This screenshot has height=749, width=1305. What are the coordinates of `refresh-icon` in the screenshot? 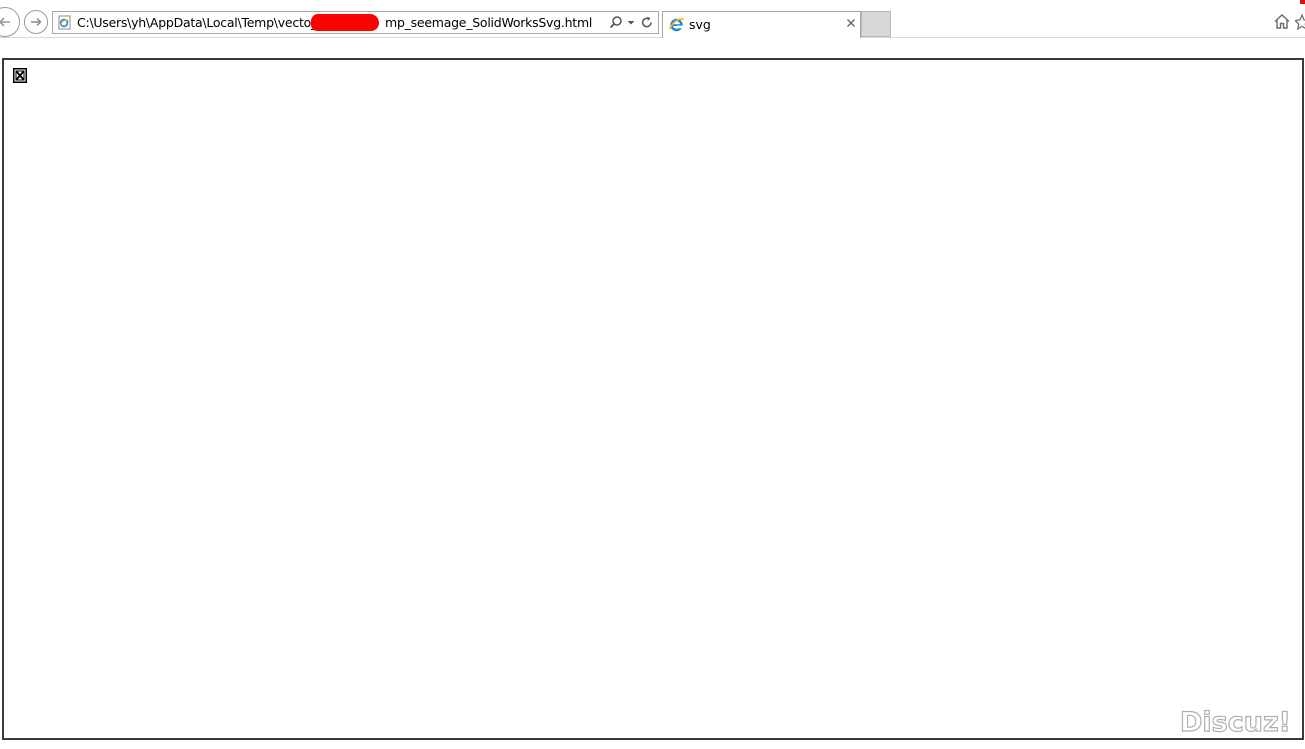 It's located at (647, 22).